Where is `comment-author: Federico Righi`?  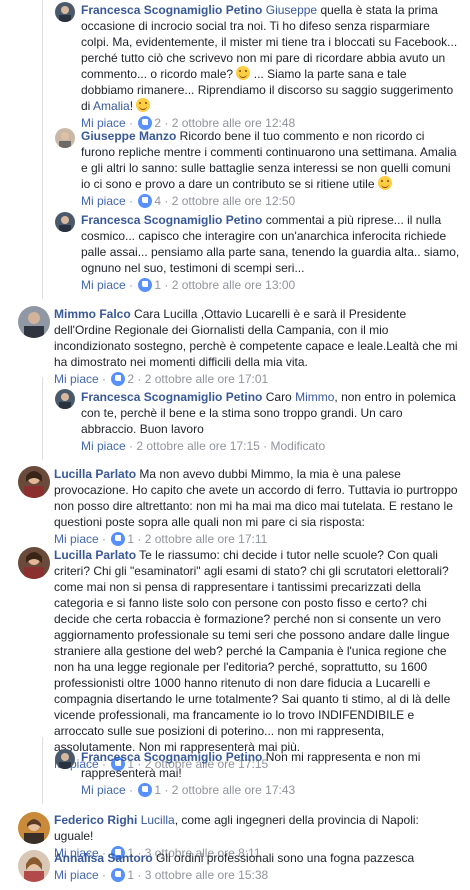
comment-author: Federico Righi is located at coordinates (95, 820).